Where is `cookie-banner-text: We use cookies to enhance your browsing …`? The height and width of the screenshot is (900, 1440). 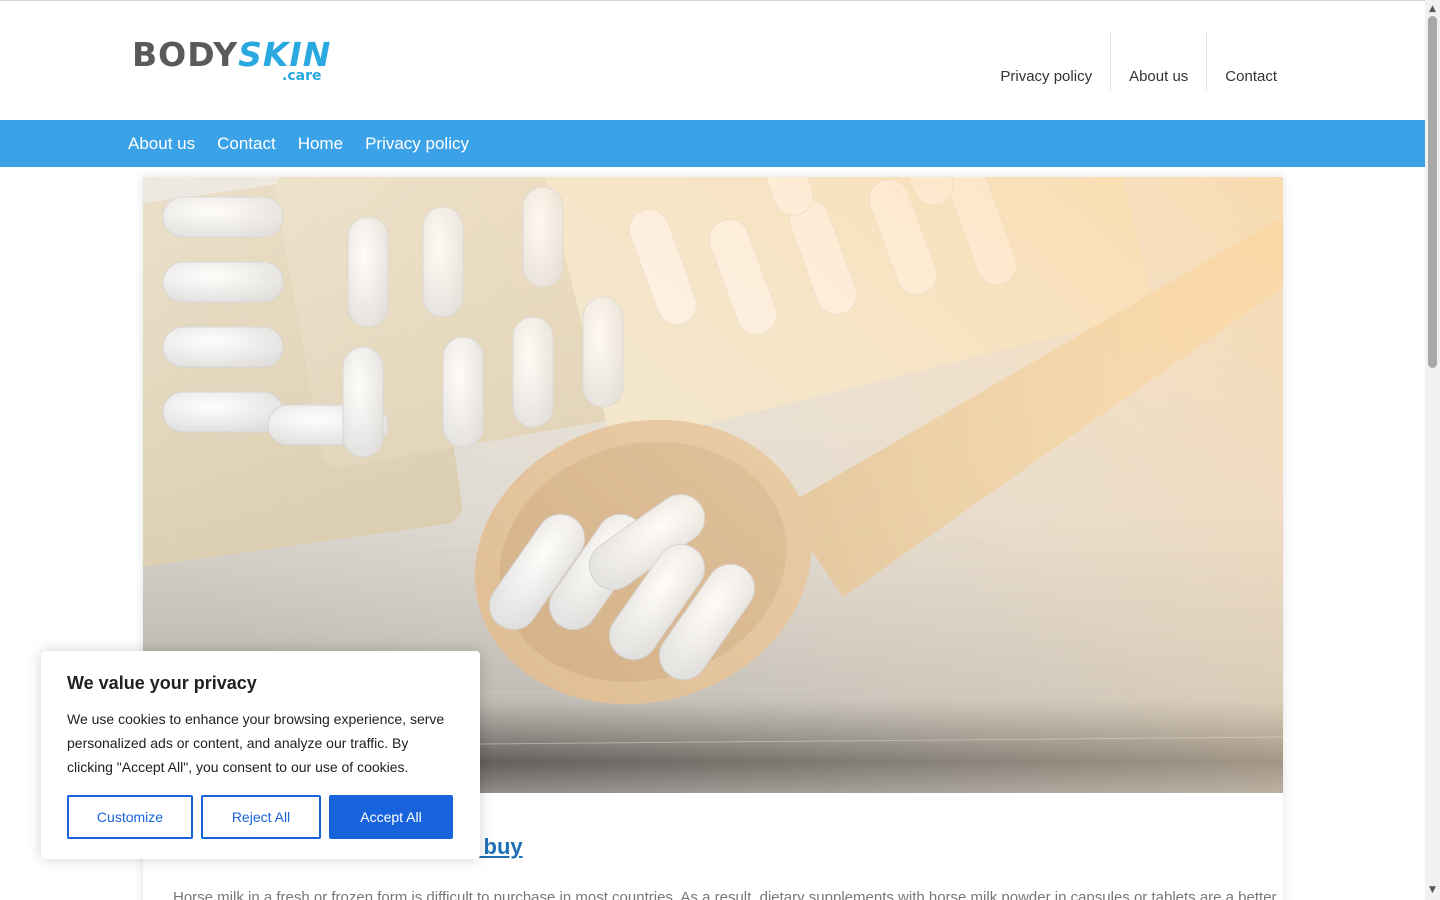
cookie-banner-text: We use cookies to enhance your browsing … is located at coordinates (256, 743).